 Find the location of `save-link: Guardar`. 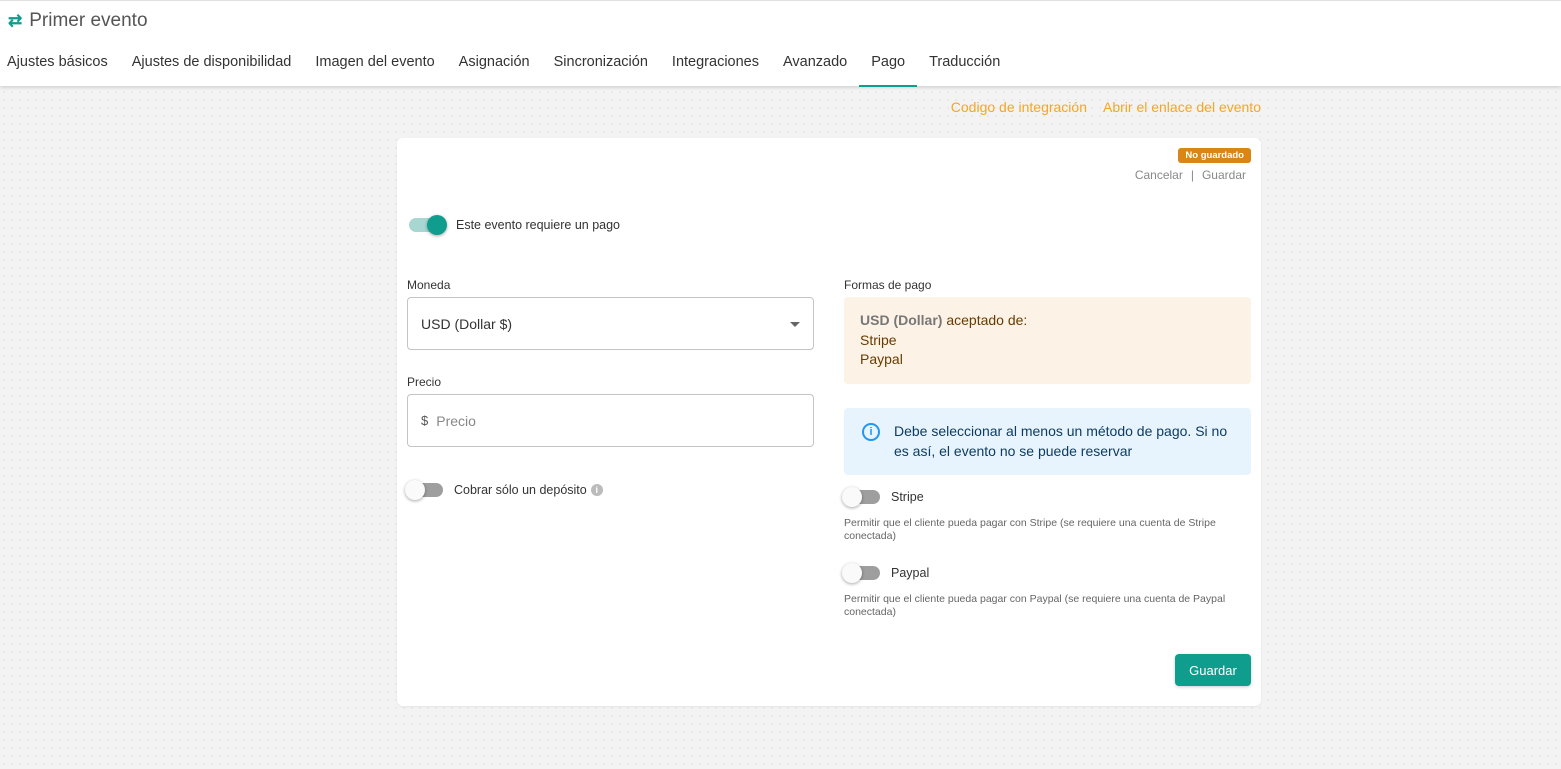

save-link: Guardar is located at coordinates (1224, 175).